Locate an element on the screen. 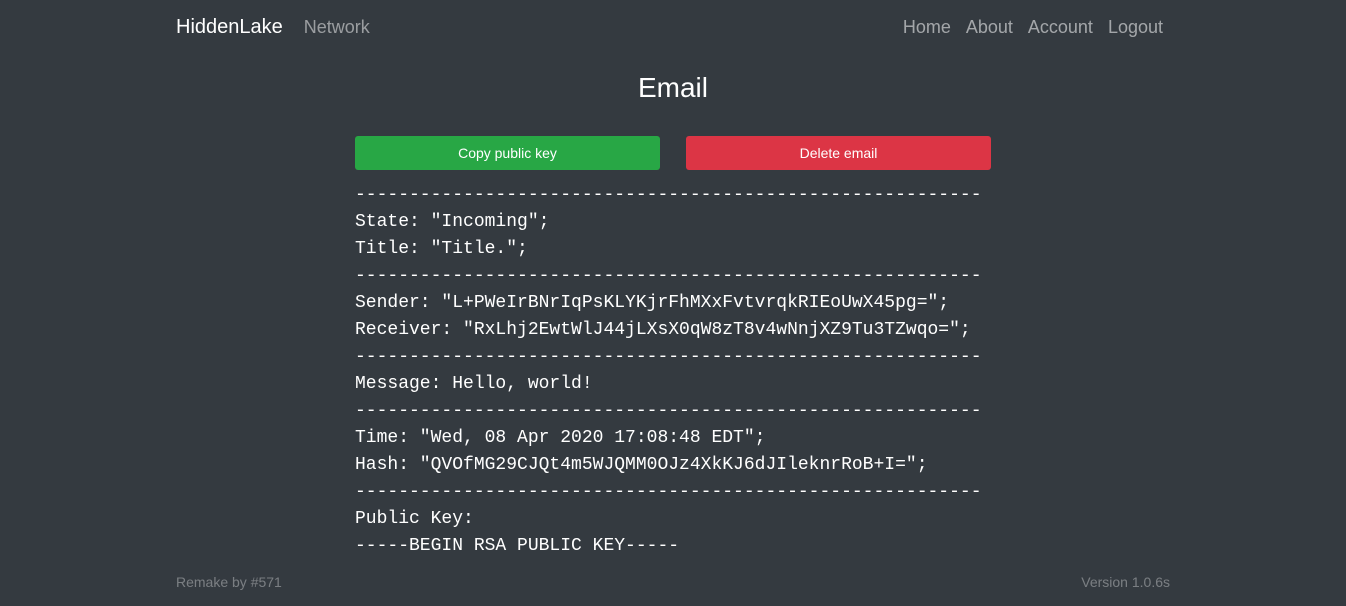  nav-account-link: Account is located at coordinates (1060, 27).